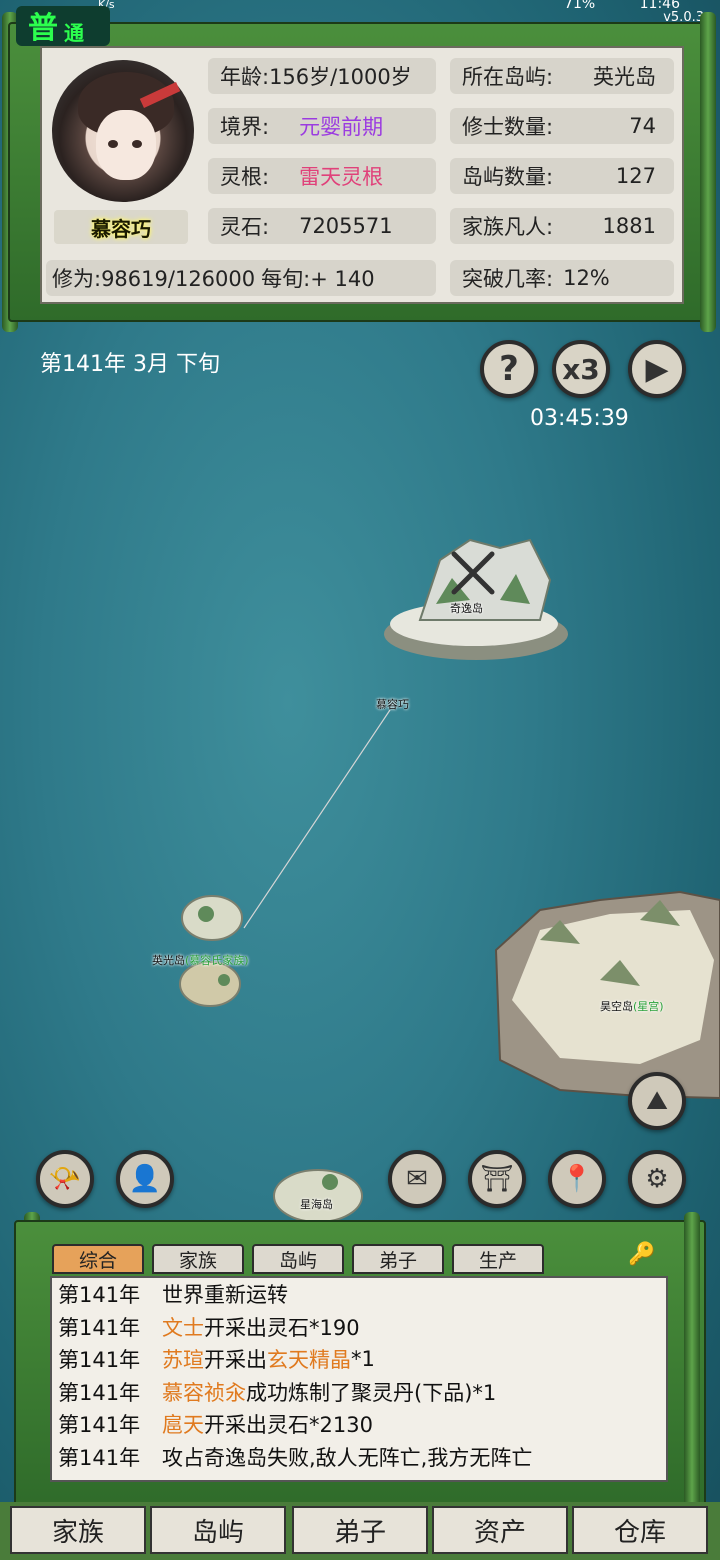 This screenshot has height=1560, width=720. What do you see at coordinates (360, 1530) in the screenshot?
I see `nav-disciples-button: 弟子` at bounding box center [360, 1530].